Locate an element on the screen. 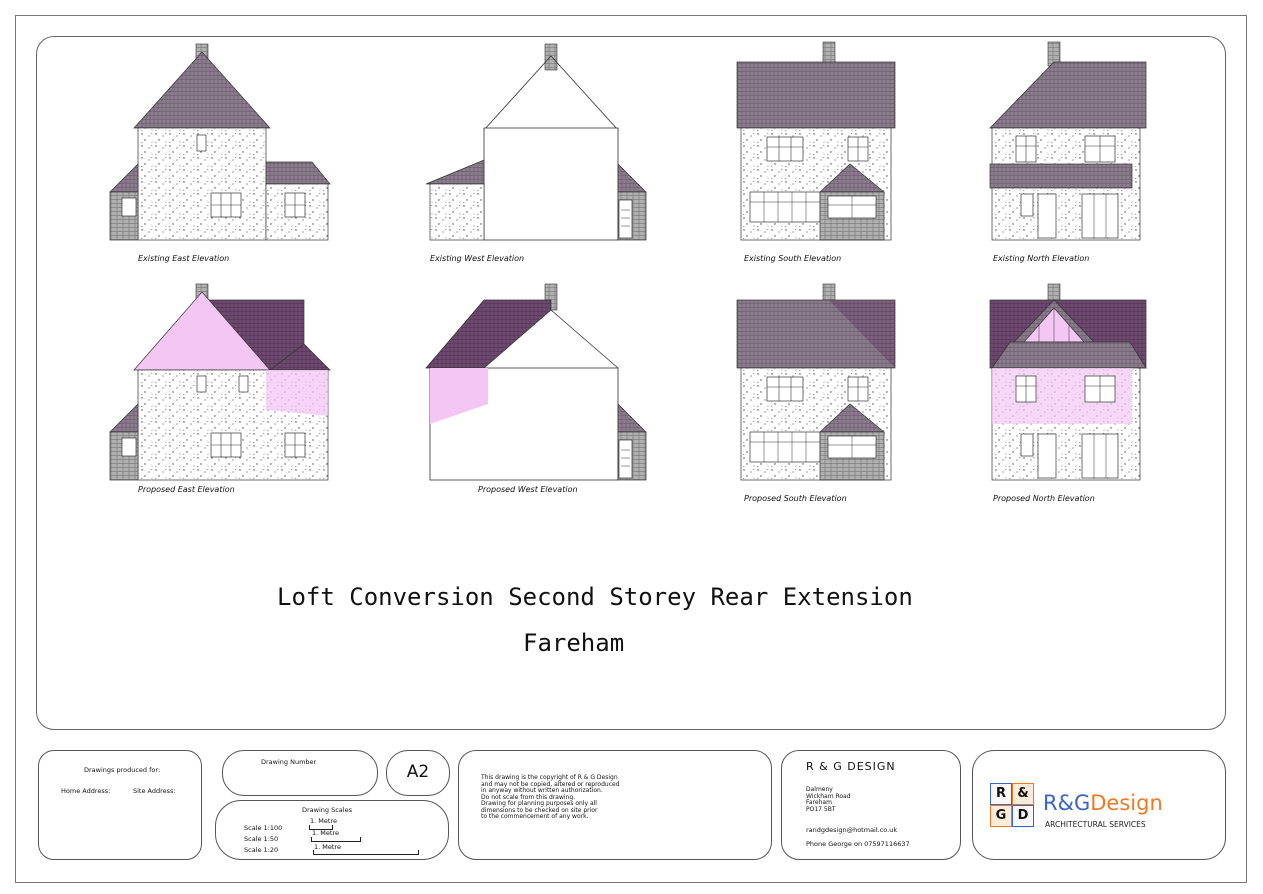 This screenshot has height=894, width=1263. logo-d-tile: D is located at coordinates (1023, 816).